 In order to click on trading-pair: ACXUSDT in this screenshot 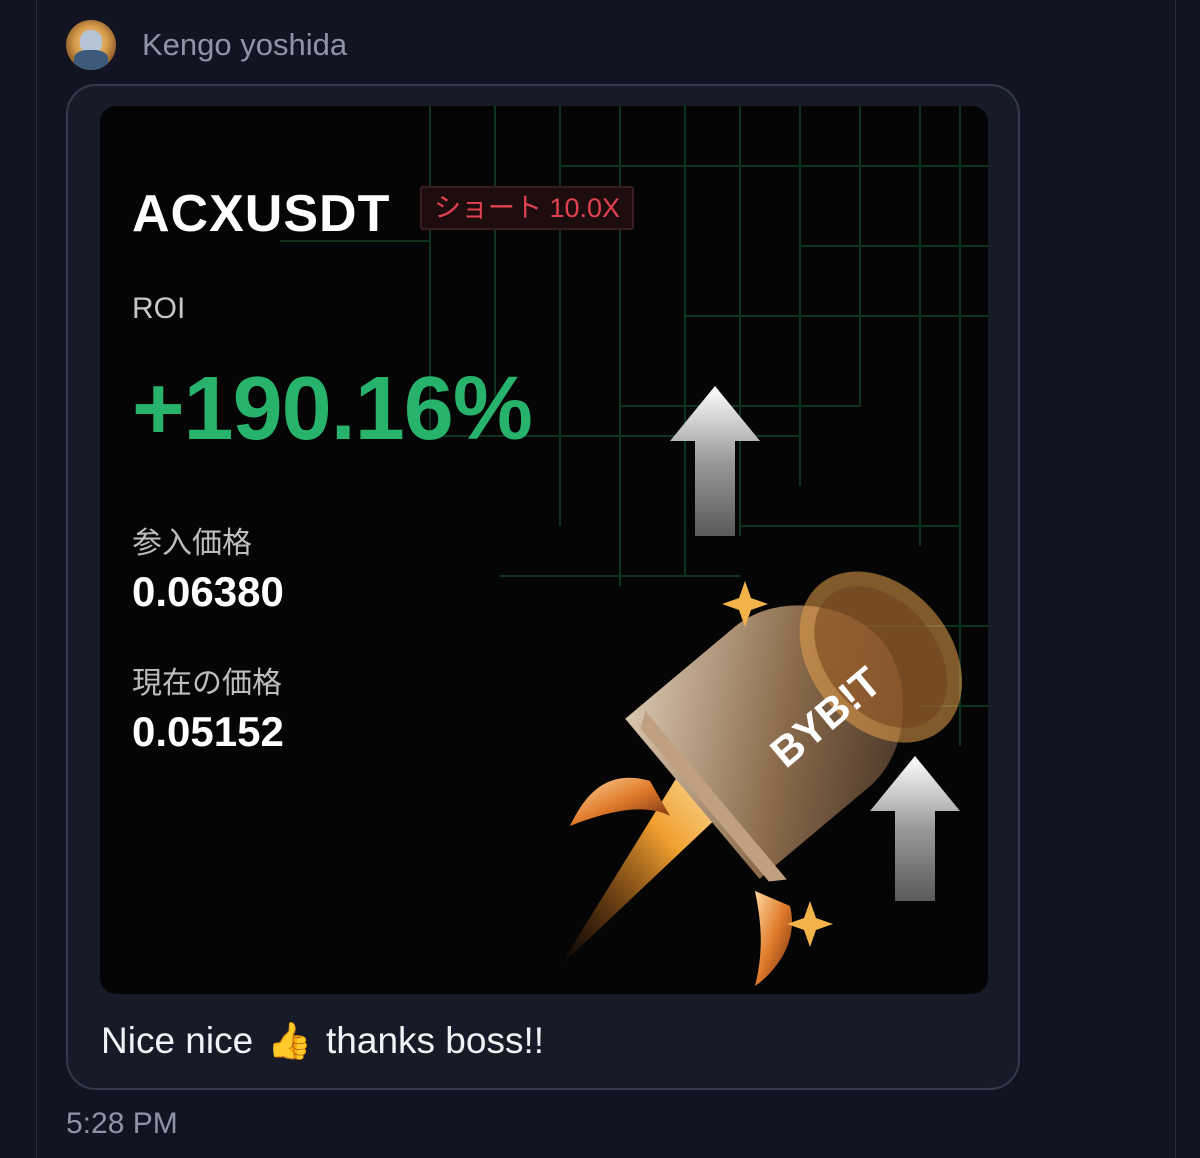, I will do `click(261, 214)`.